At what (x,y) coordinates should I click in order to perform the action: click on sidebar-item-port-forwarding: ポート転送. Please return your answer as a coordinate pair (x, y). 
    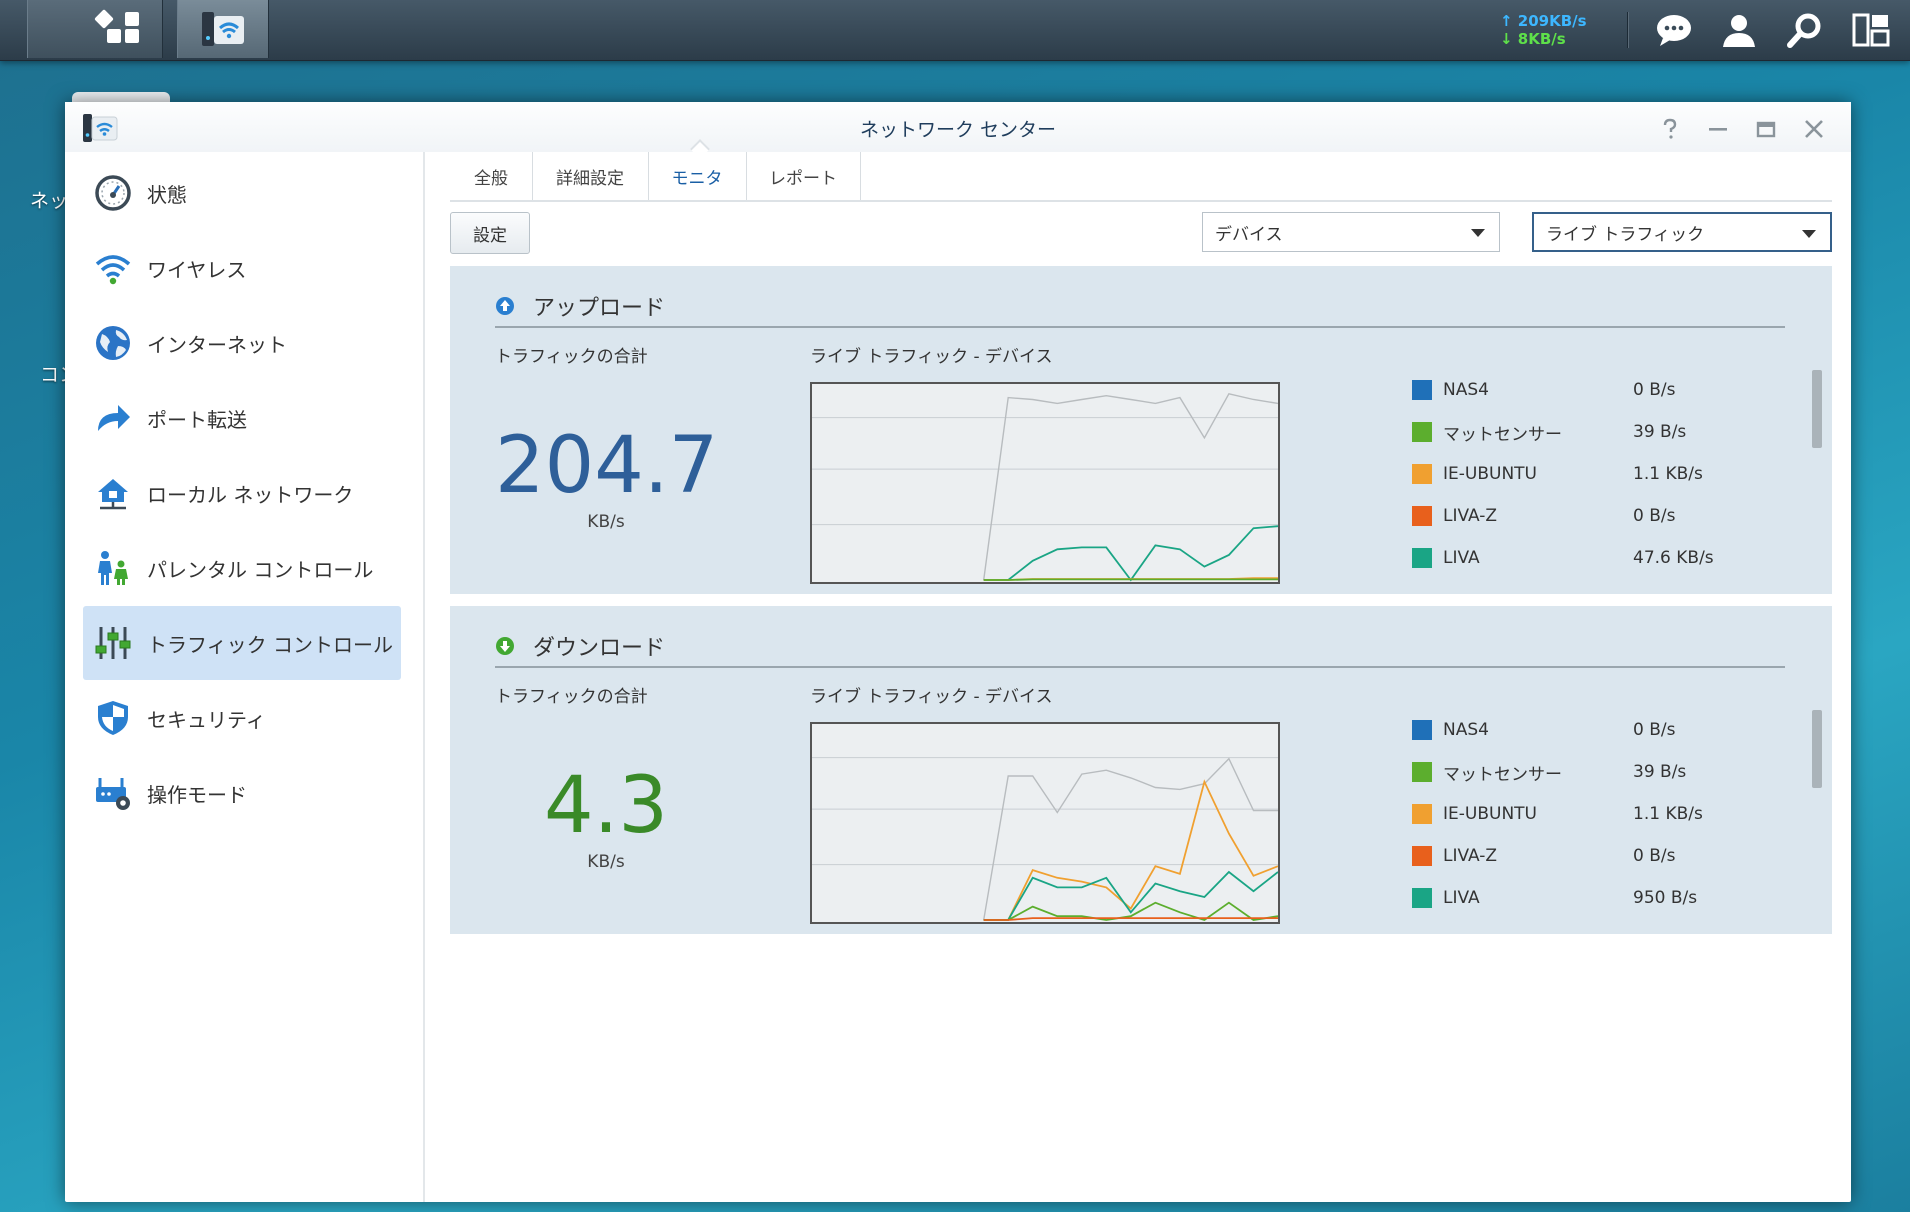
    Looking at the image, I should click on (242, 418).